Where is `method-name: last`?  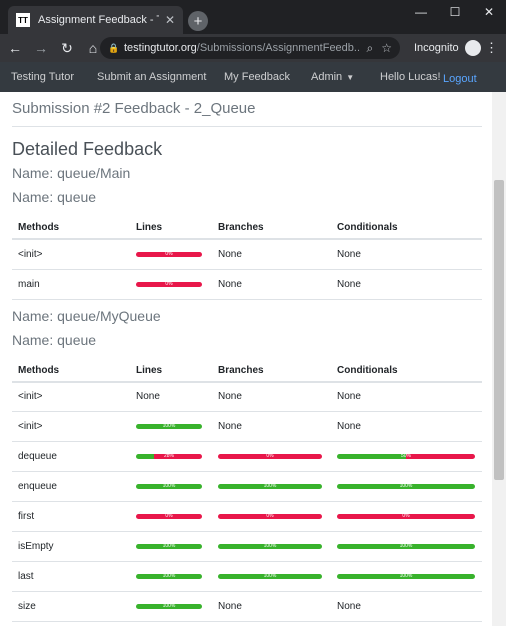
method-name: last is located at coordinates (71, 576).